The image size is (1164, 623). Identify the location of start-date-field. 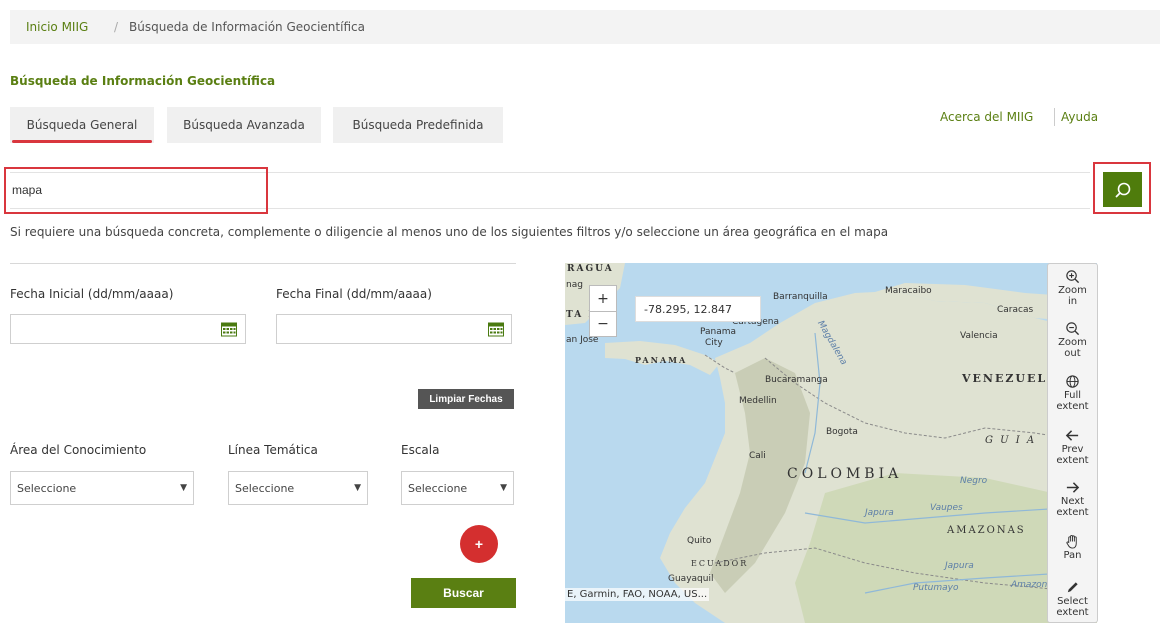
(128, 329).